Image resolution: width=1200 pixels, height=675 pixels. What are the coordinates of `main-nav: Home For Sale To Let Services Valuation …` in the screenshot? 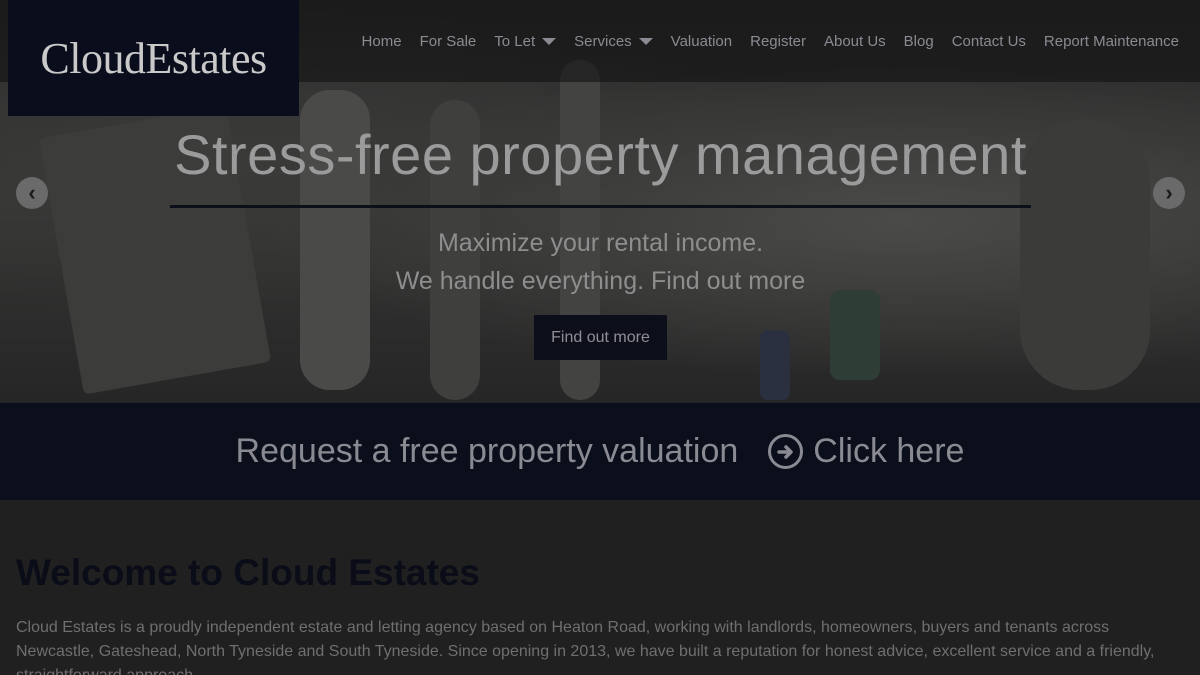 It's located at (770, 41).